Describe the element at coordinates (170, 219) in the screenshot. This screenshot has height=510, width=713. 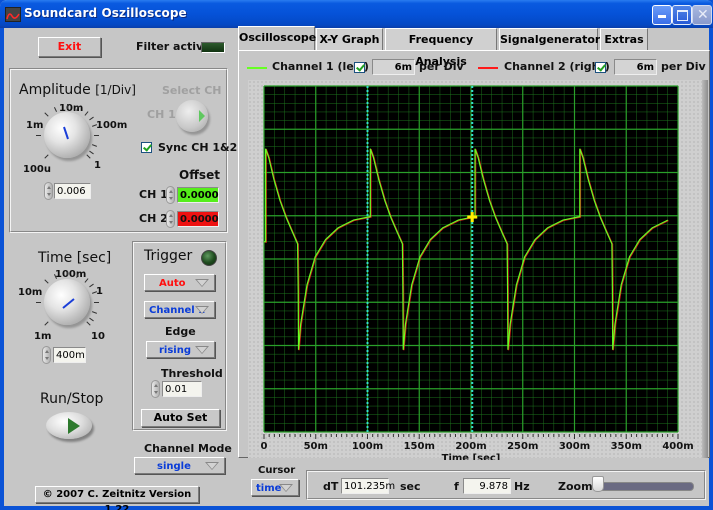
I see `ch2-offset-spinner` at that location.